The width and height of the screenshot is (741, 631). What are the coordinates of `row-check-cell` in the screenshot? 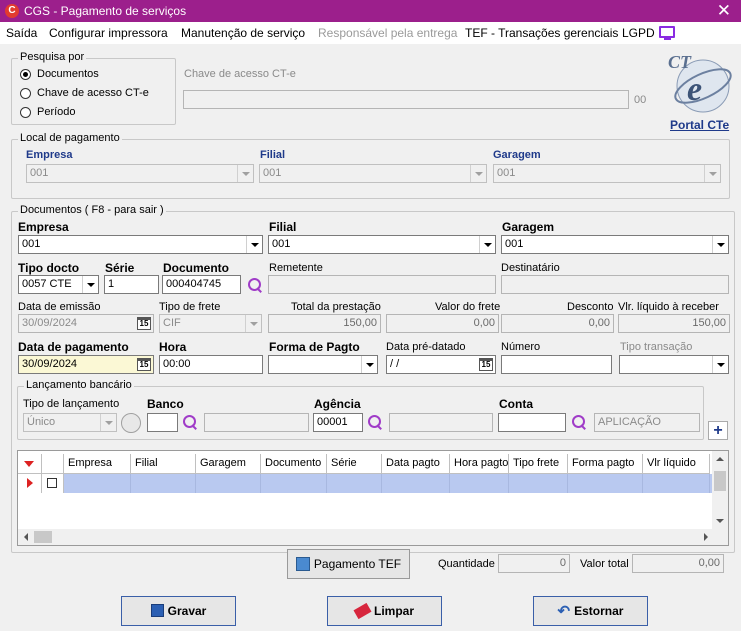 It's located at (53, 483).